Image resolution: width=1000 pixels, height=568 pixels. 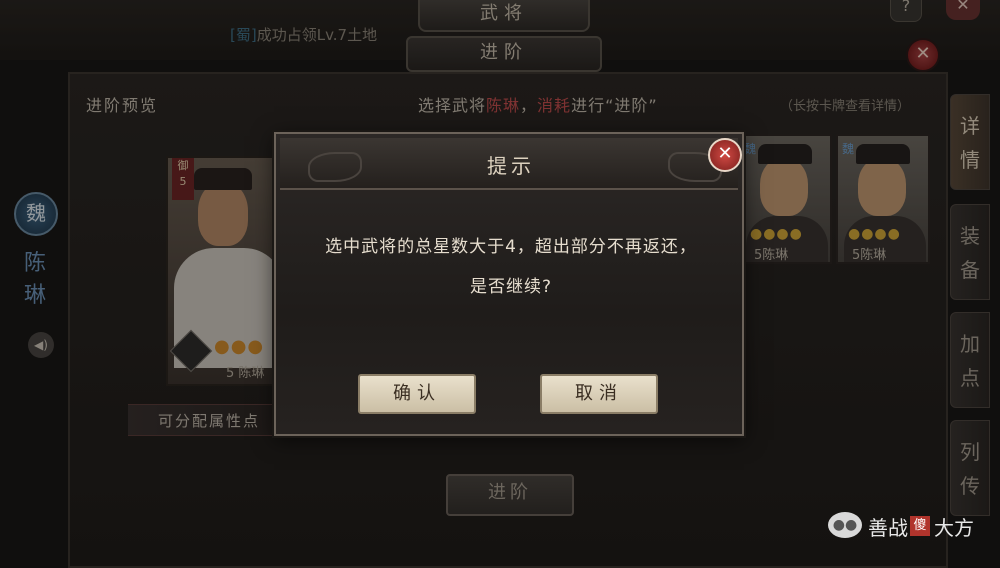 I want to click on watermark-stamp: 傻, so click(x=920, y=526).